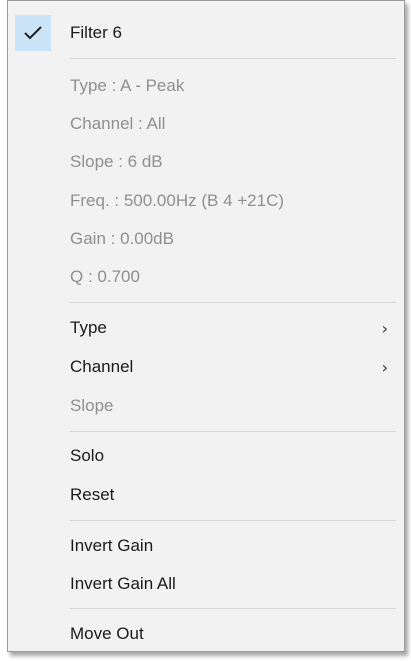 Image resolution: width=411 pixels, height=661 pixels. Describe the element at coordinates (92, 494) in the screenshot. I see `menu-item-reset-label: Reset` at that location.